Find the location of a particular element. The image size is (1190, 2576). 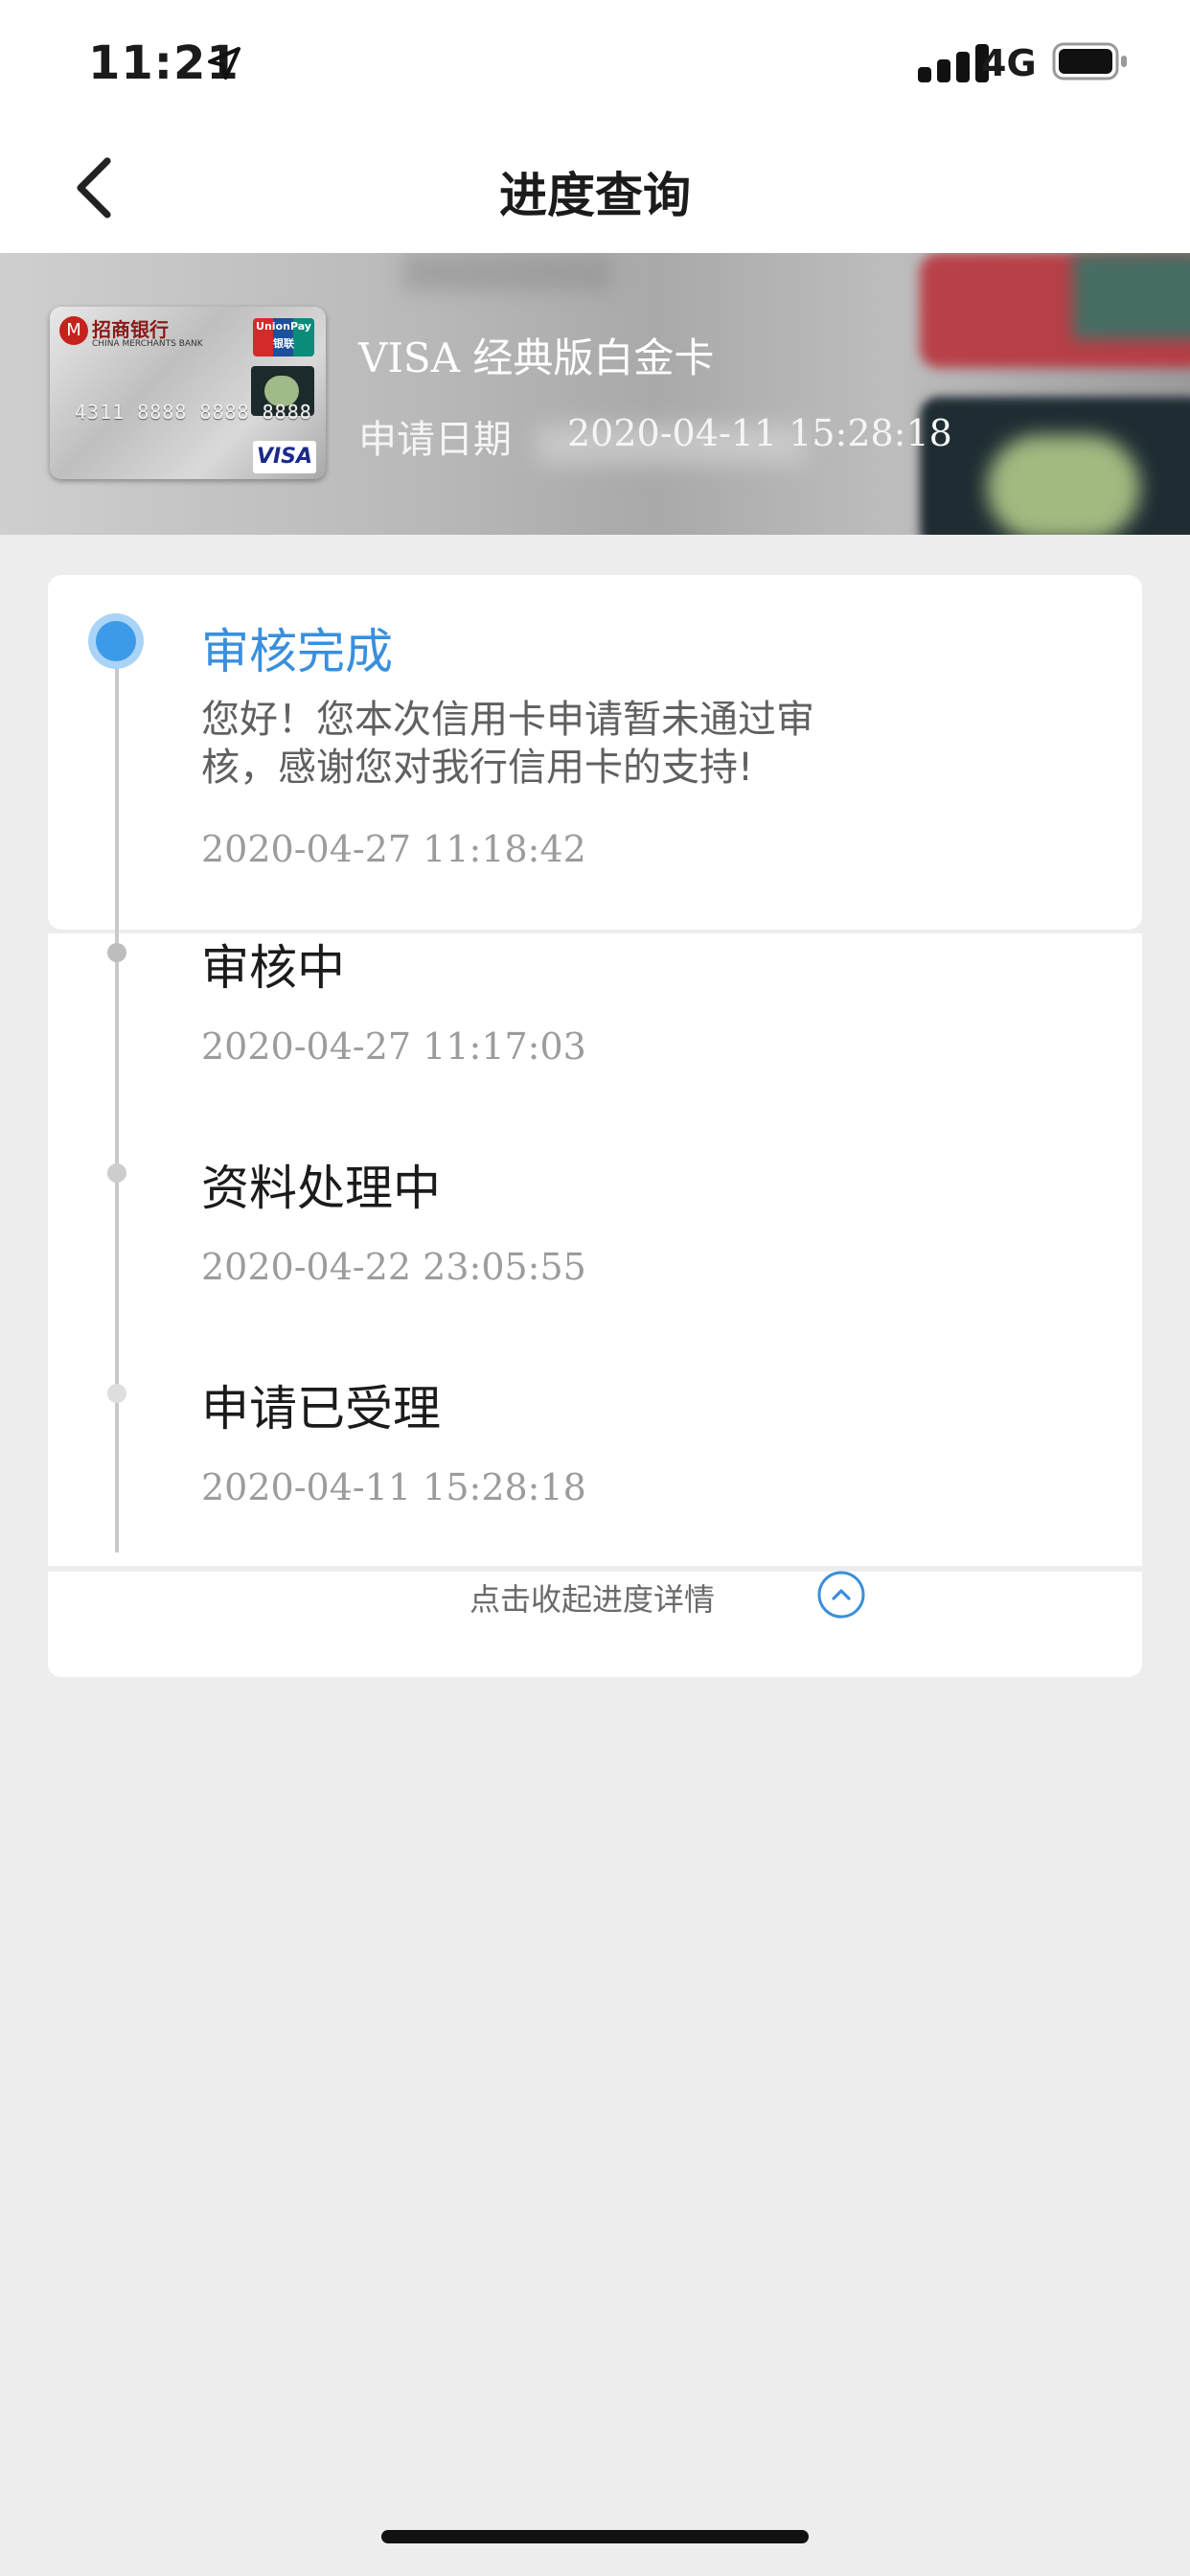

page-title: 进度查询 is located at coordinates (595, 195).